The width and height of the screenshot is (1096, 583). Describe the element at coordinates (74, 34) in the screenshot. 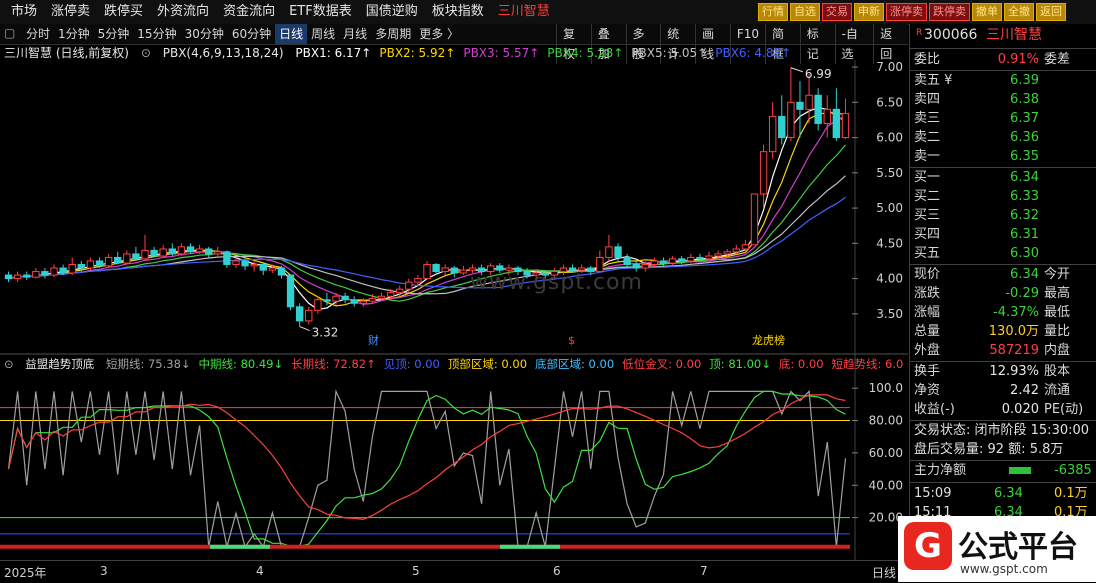

I see `period-tab-1: 1分钟` at that location.